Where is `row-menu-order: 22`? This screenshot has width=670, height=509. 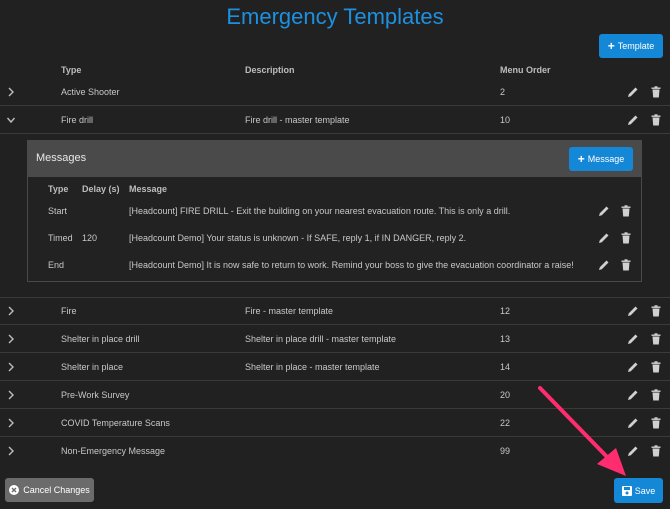 row-menu-order: 22 is located at coordinates (505, 422).